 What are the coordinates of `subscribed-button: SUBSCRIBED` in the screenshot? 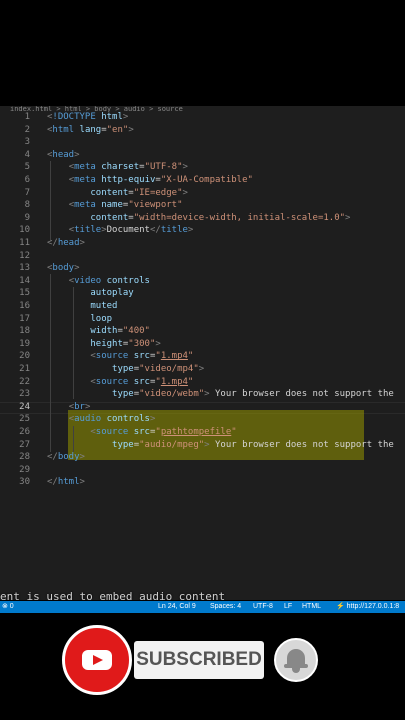 It's located at (199, 660).